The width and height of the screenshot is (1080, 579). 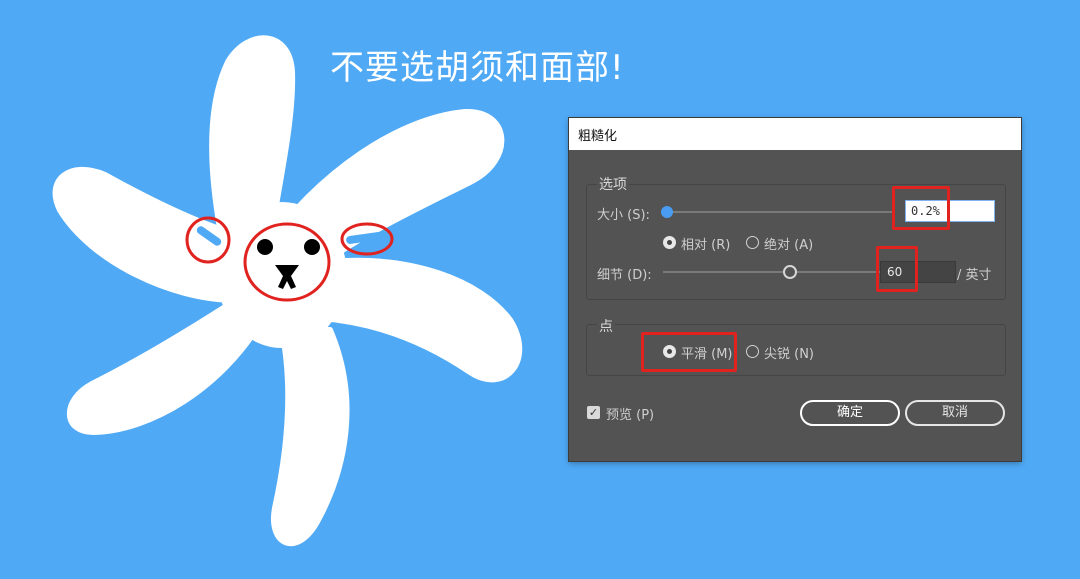 What do you see at coordinates (613, 184) in the screenshot?
I see `options-group-label: 选项` at bounding box center [613, 184].